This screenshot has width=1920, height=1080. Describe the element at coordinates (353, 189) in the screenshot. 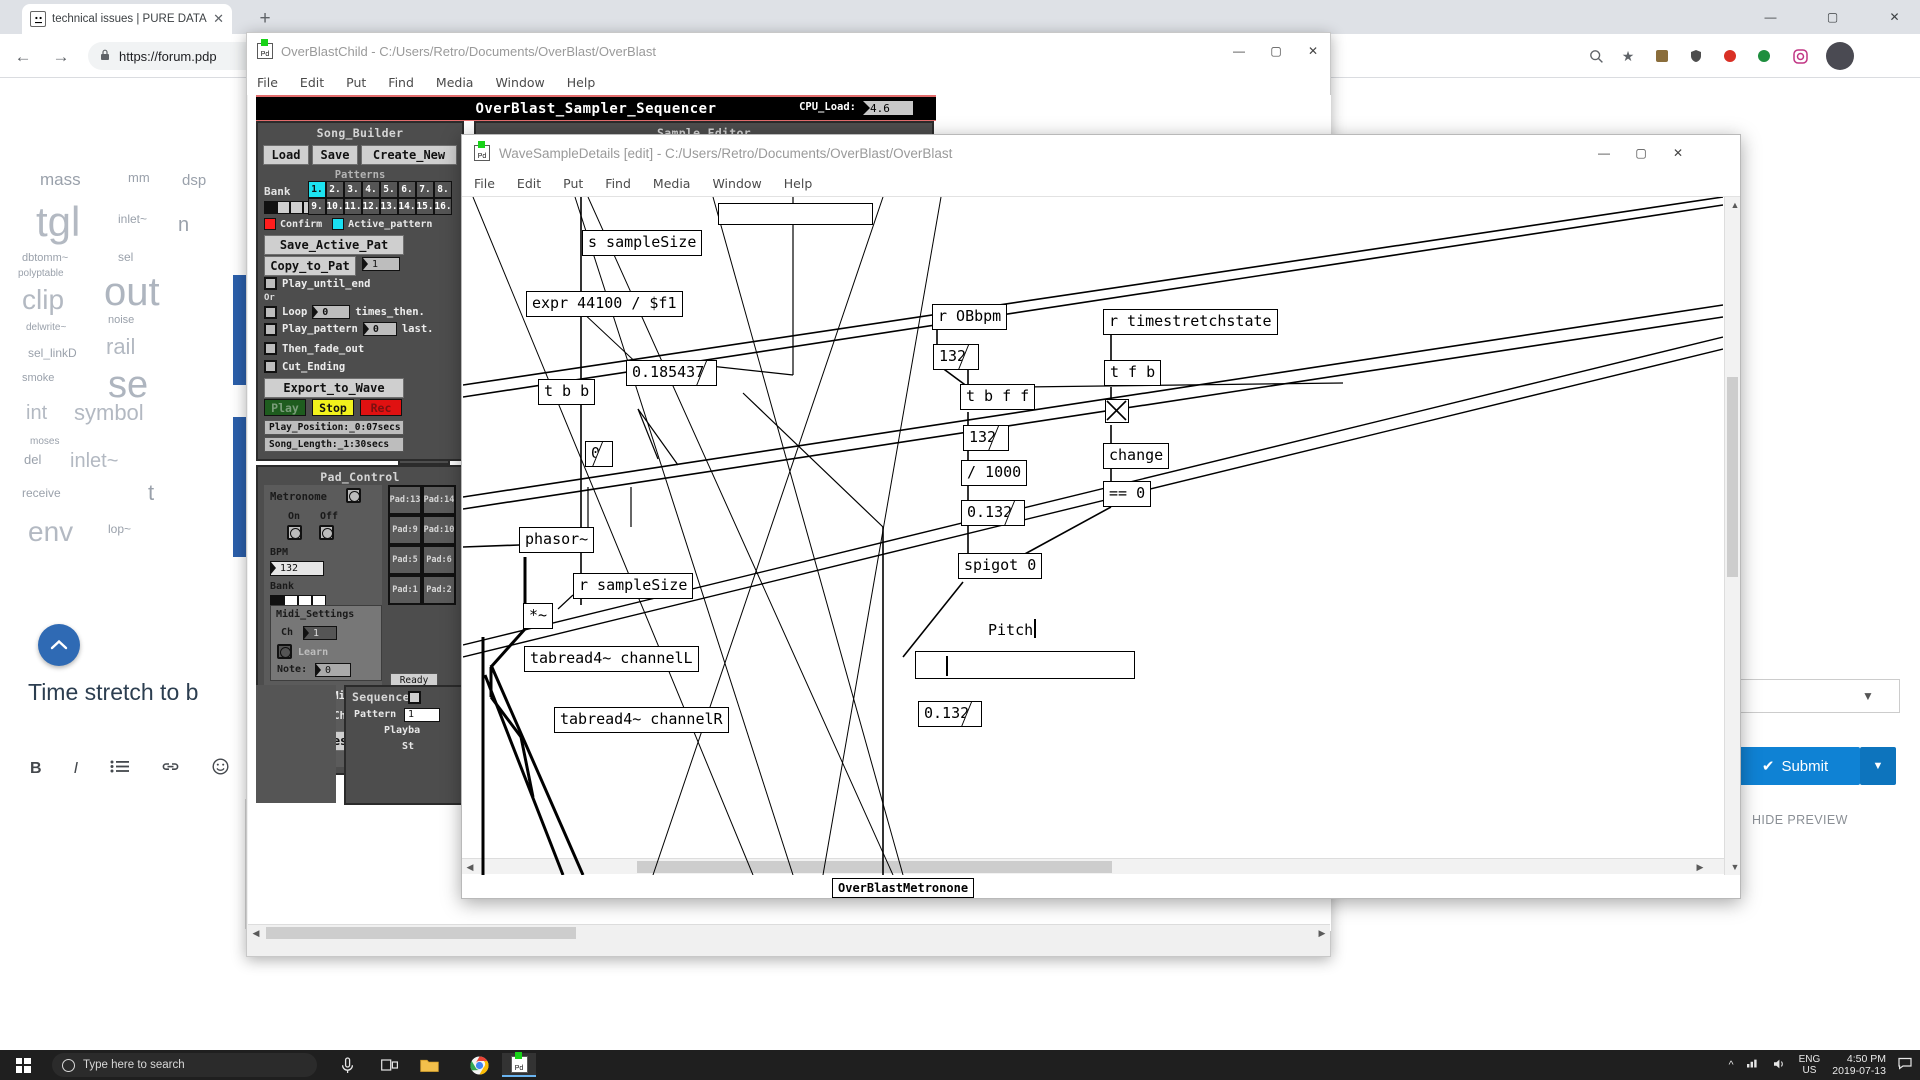

I see `pattern-cell: 3.` at that location.